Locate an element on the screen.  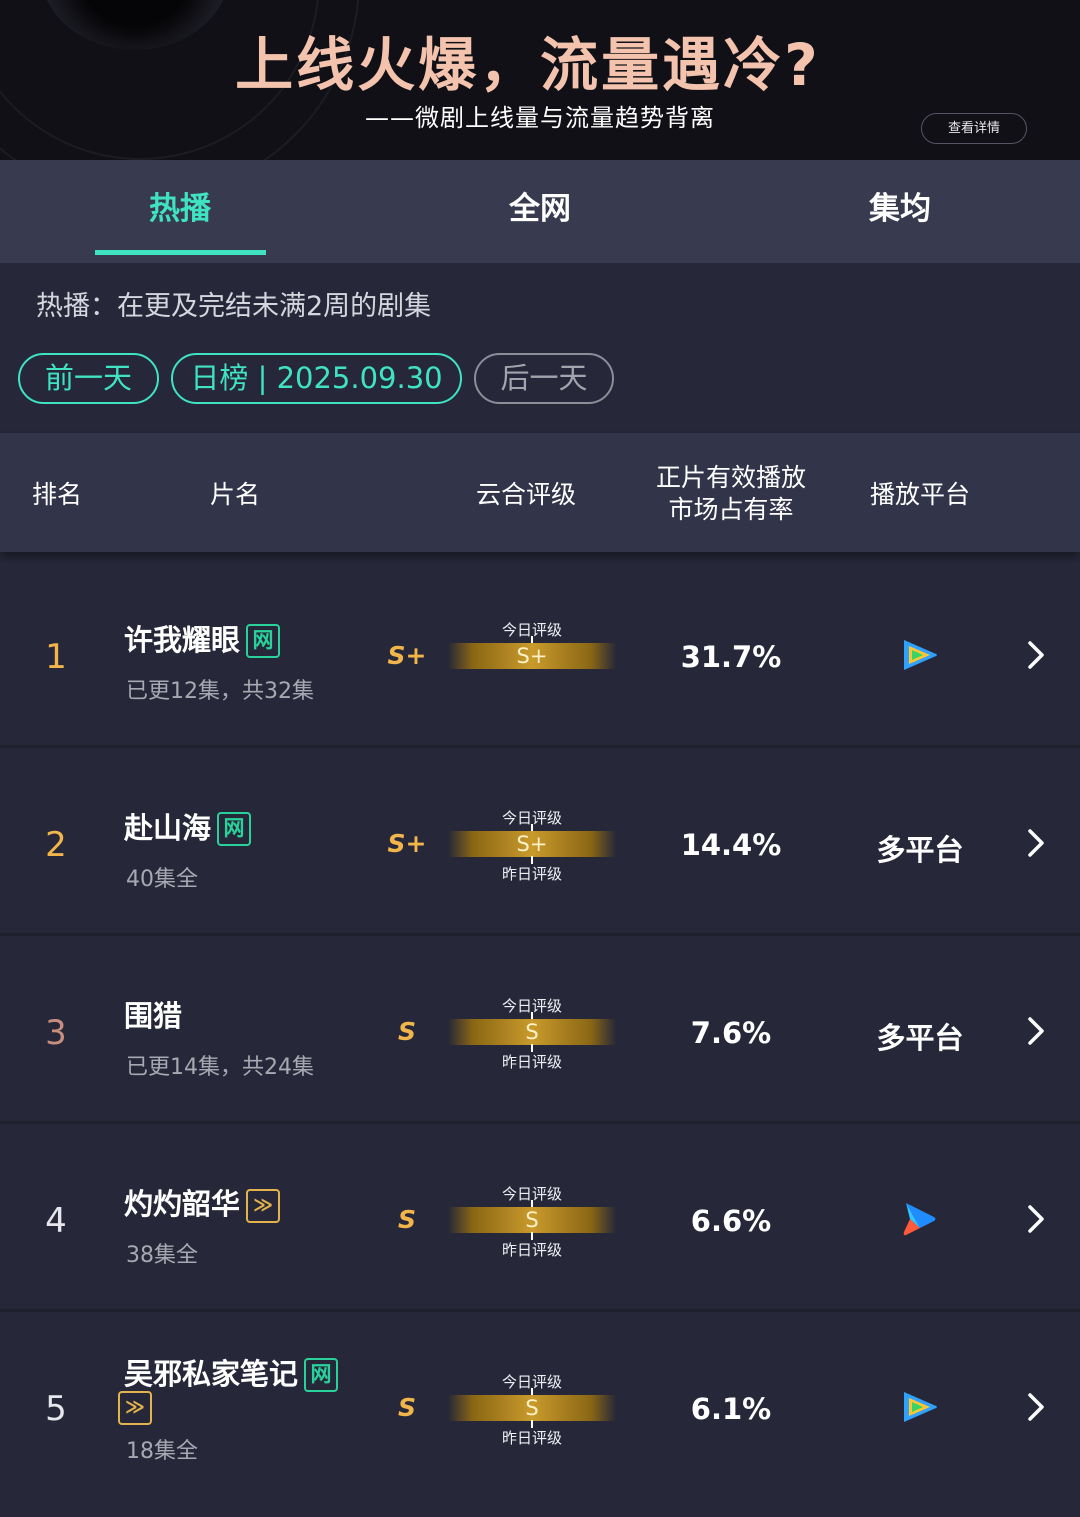
show-title: 吴邪私家笔记 is located at coordinates (211, 1374).